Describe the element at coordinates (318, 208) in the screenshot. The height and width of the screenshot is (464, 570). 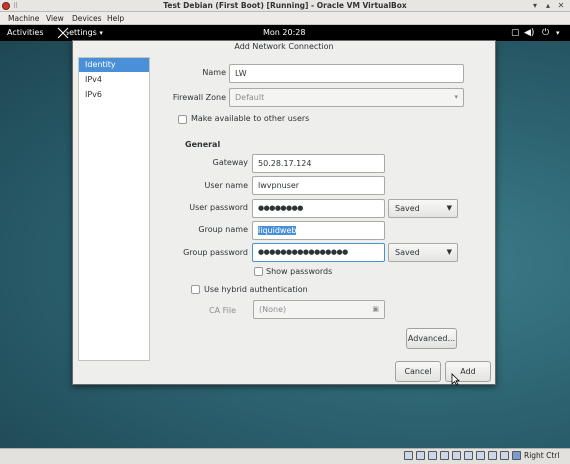
I see `user-password-input: ●●●●●●●●` at that location.